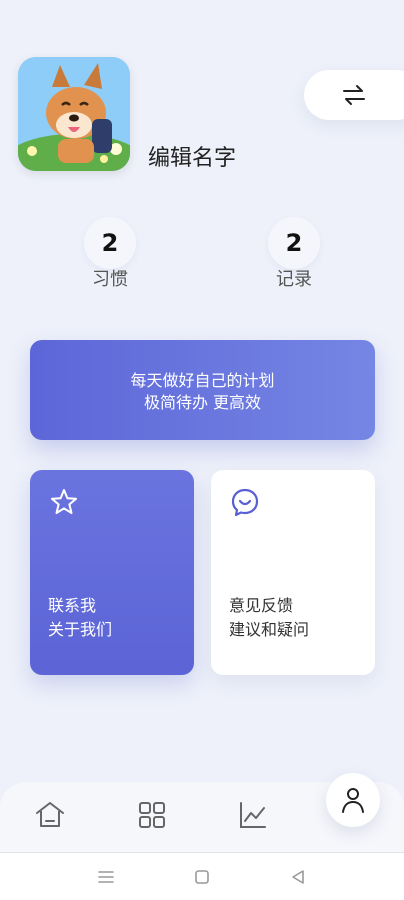 This screenshot has height=900, width=404. I want to click on home-square-icon, so click(202, 877).